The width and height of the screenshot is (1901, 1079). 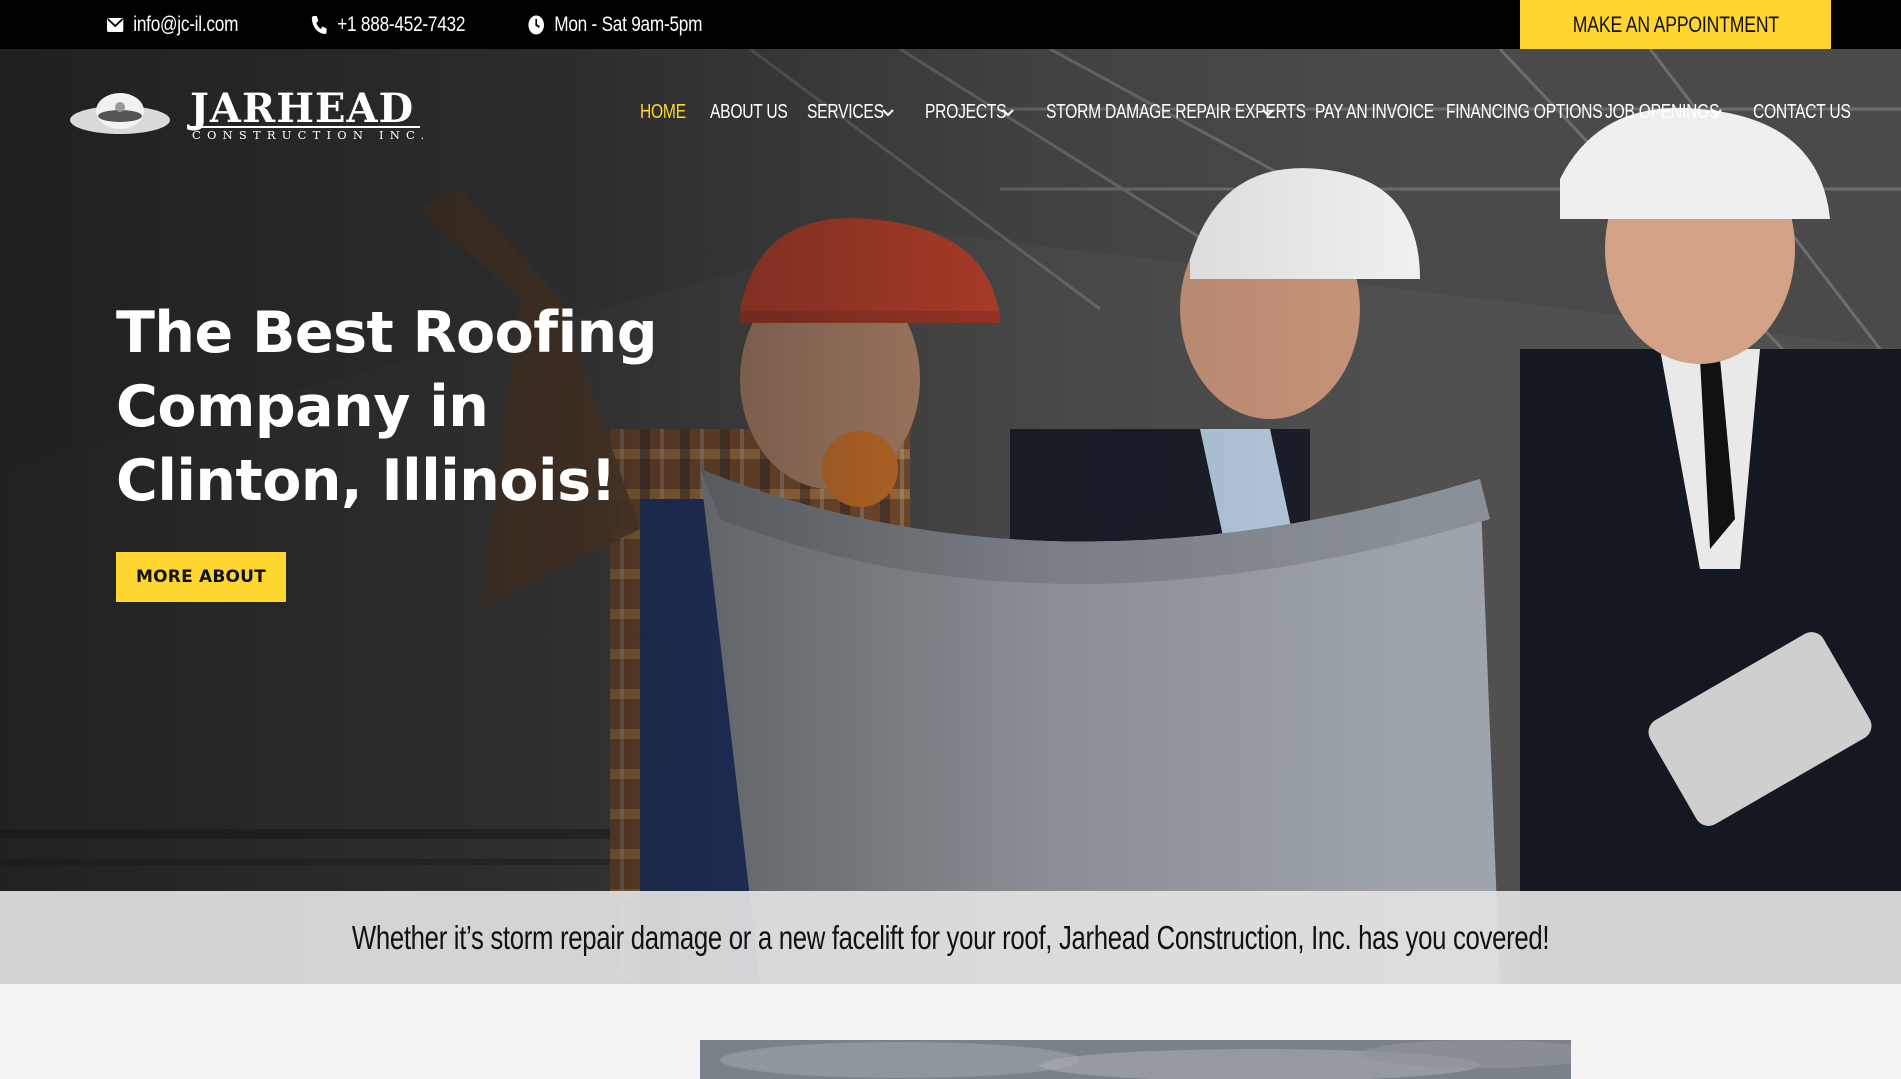 What do you see at coordinates (186, 24) in the screenshot?
I see `email-text: info@jc-il.com` at bounding box center [186, 24].